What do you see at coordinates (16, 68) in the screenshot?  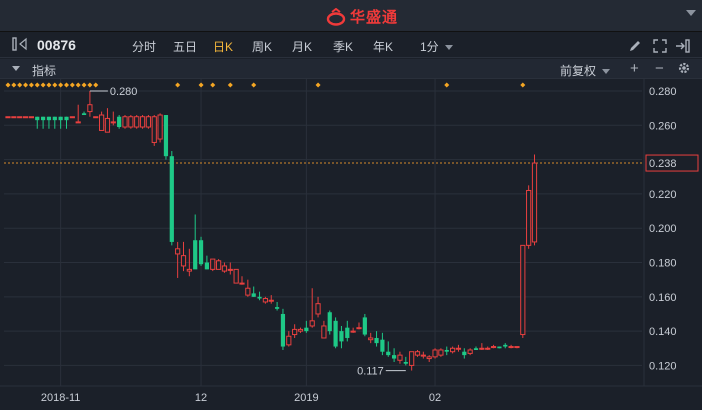 I see `collapse-triangle-icon` at bounding box center [16, 68].